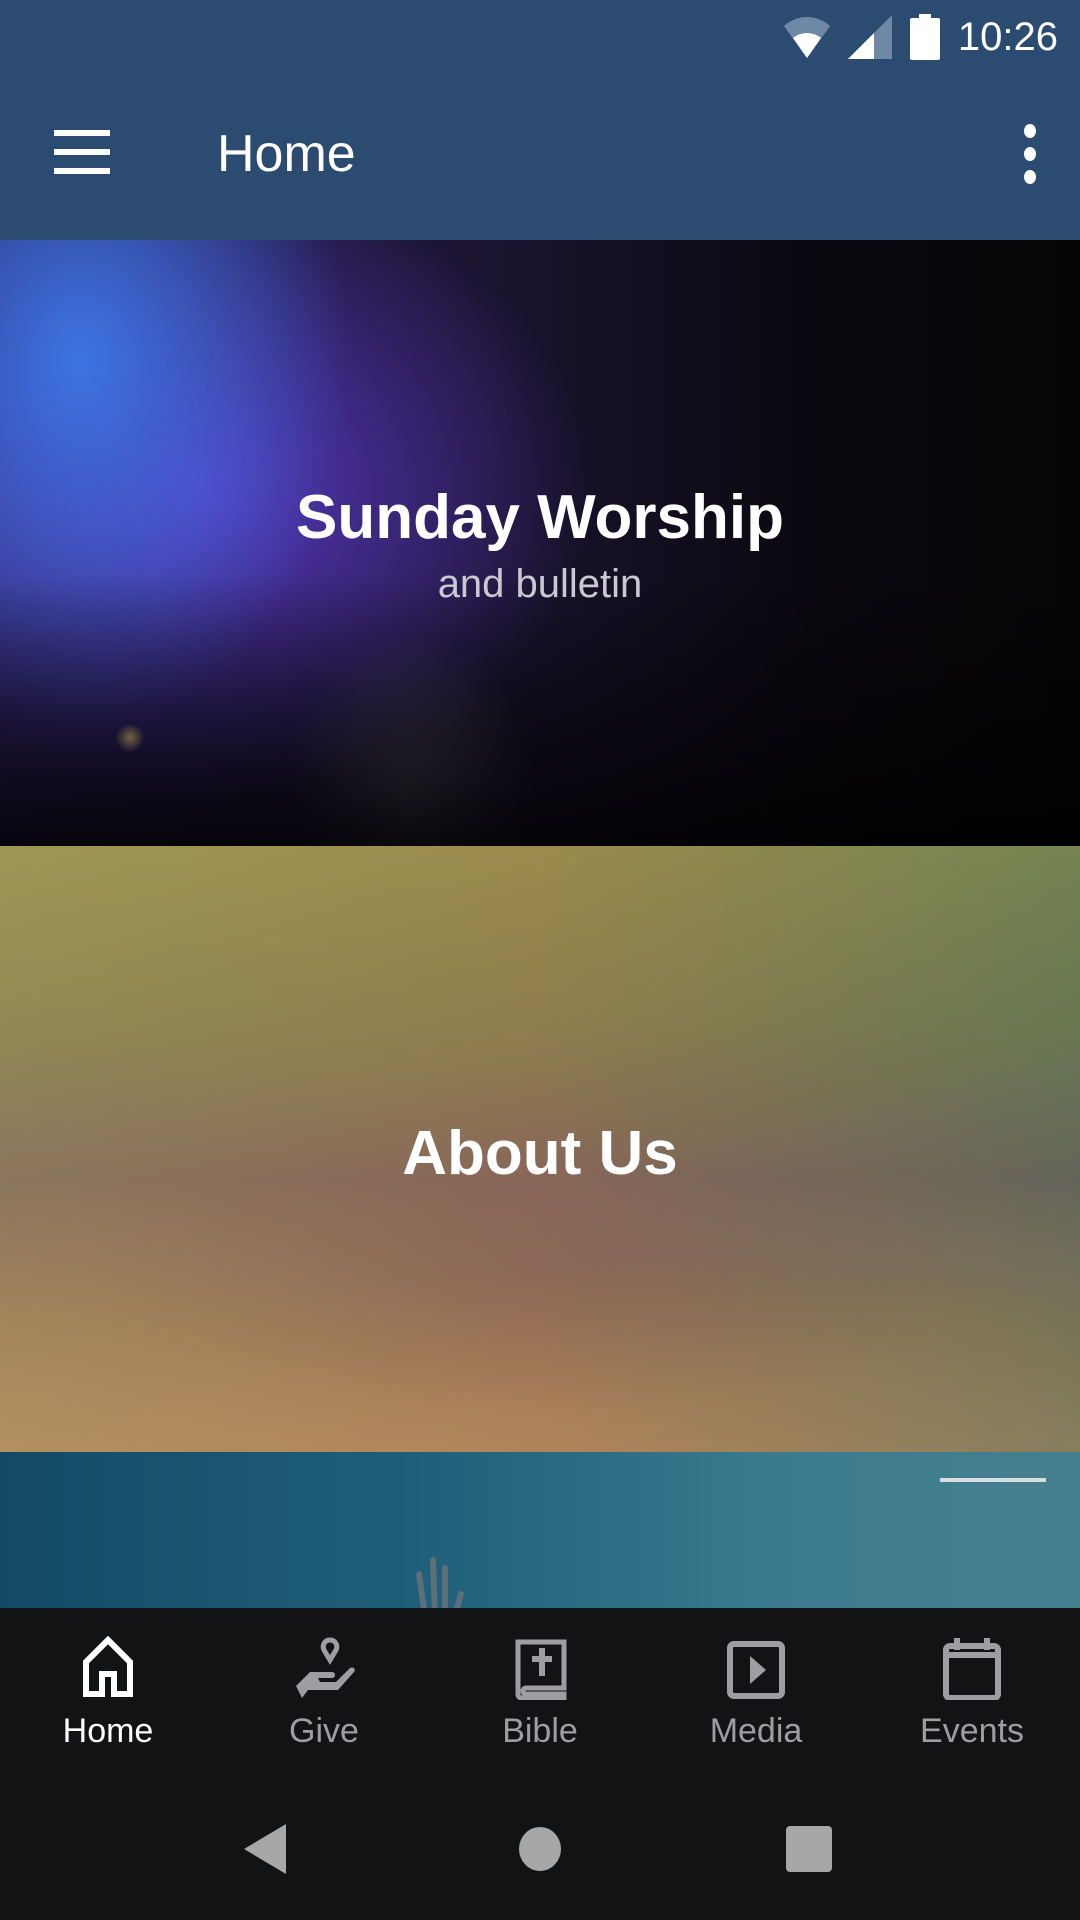 The width and height of the screenshot is (1080, 1920). I want to click on card-indicator, so click(993, 1480).